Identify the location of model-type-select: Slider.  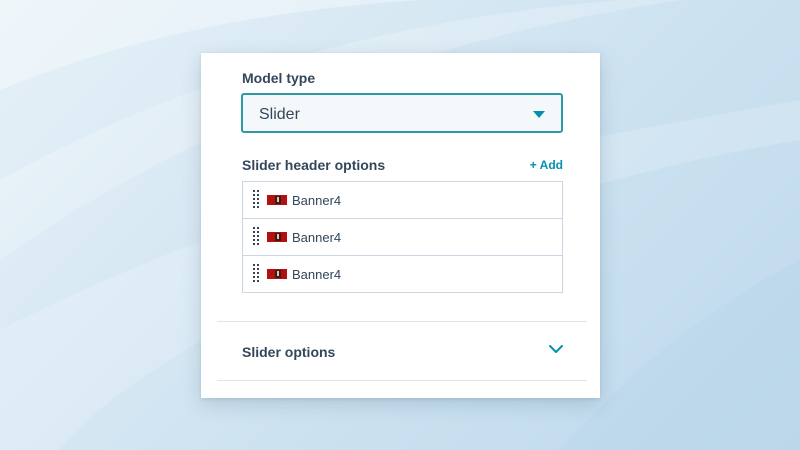
(402, 113).